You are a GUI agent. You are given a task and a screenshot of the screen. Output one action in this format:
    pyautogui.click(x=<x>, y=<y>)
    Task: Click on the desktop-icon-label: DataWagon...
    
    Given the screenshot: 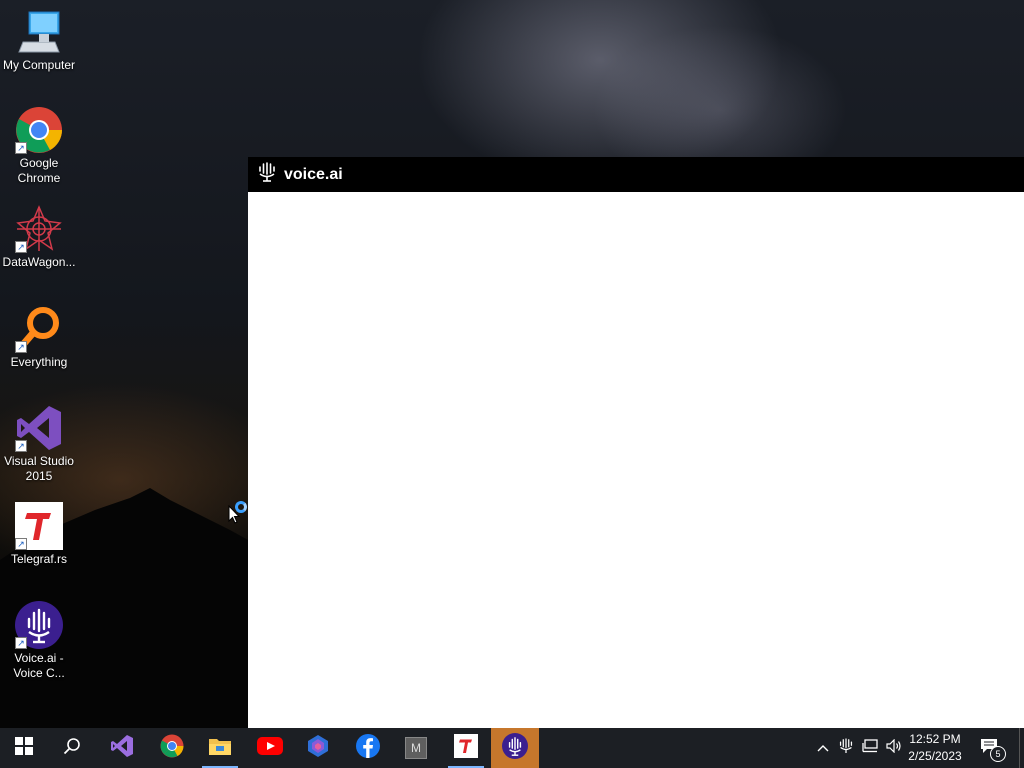 What is the action you would take?
    pyautogui.click(x=39, y=262)
    